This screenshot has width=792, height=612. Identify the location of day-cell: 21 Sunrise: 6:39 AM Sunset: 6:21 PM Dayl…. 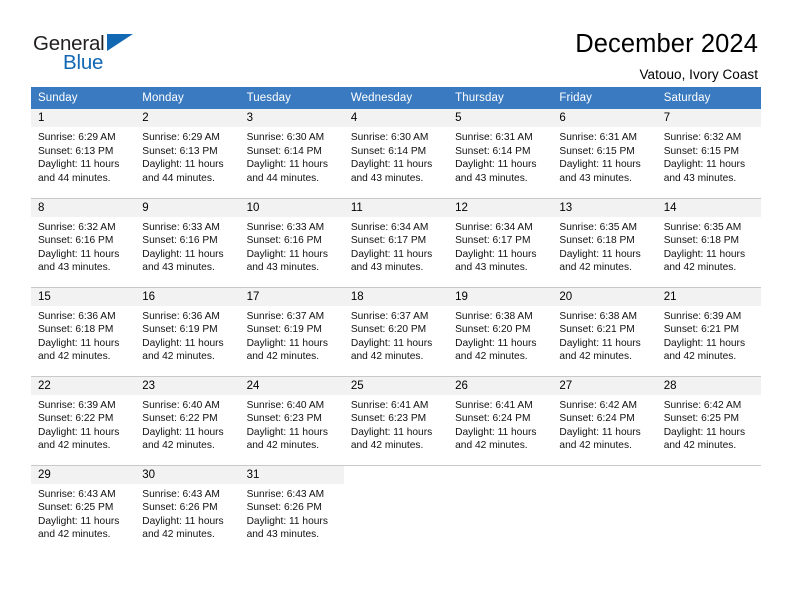
(708, 332).